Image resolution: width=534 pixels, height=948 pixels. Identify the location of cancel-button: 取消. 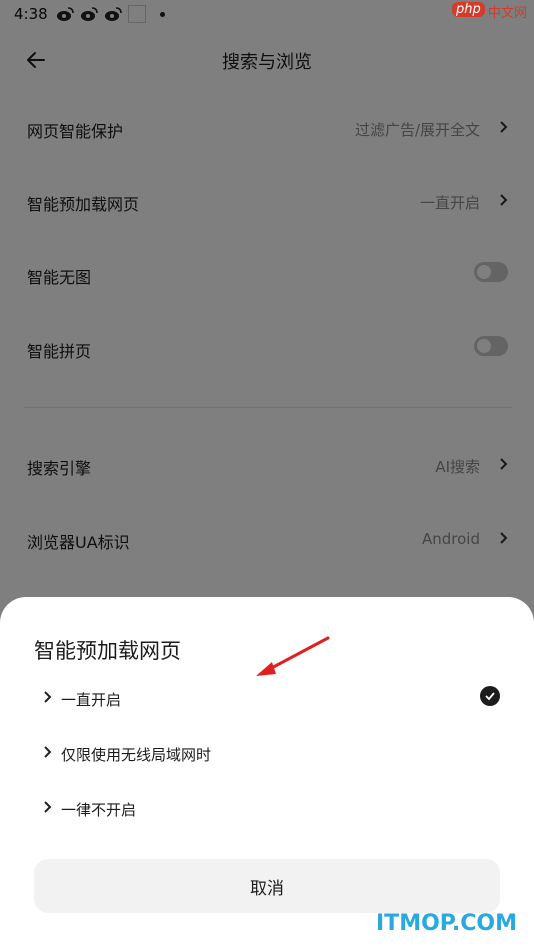
(267, 886).